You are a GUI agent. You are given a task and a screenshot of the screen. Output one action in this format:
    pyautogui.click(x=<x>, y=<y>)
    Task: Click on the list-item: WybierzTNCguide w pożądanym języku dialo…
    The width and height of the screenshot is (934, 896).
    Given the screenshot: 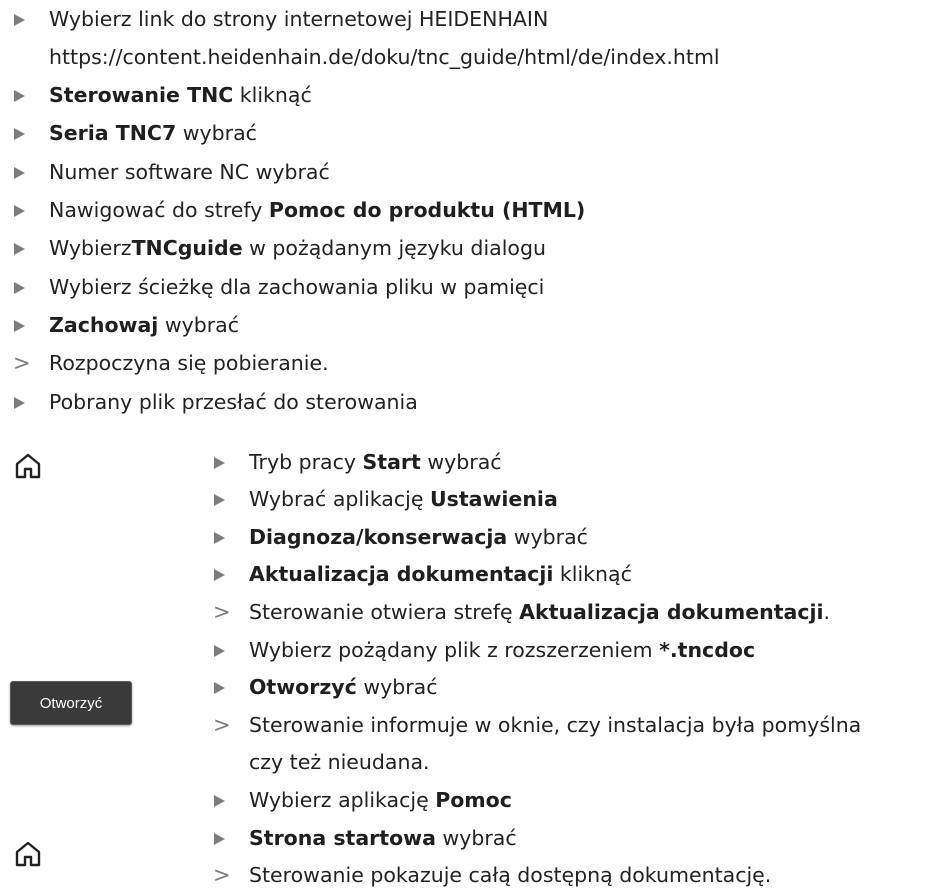 What is the action you would take?
    pyautogui.click(x=279, y=248)
    